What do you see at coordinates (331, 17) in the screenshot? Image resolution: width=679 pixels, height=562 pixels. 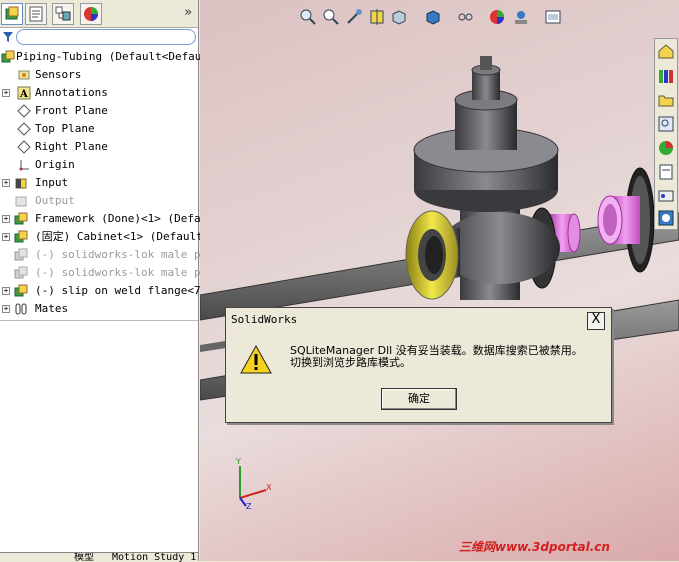 I see `zoom-to-area-icon` at bounding box center [331, 17].